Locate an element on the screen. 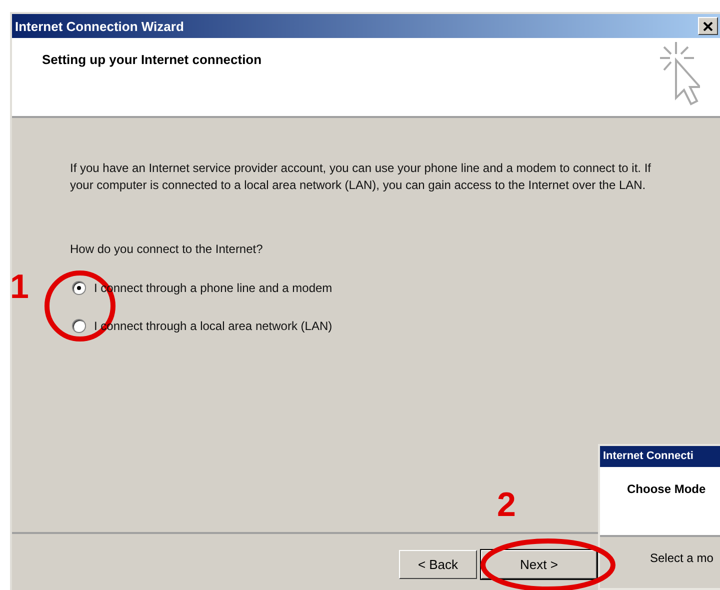 The image size is (720, 590). step-number: 2 is located at coordinates (506, 505).